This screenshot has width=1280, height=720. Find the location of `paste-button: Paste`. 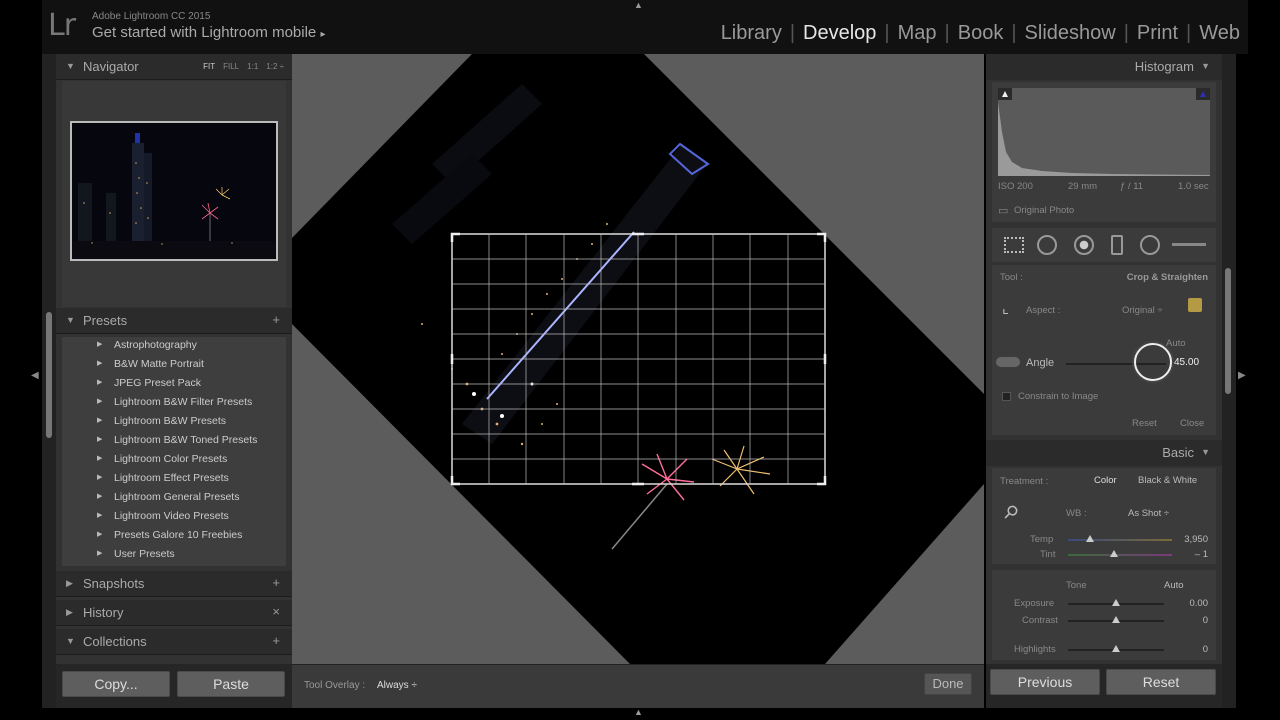

paste-button: Paste is located at coordinates (231, 684).